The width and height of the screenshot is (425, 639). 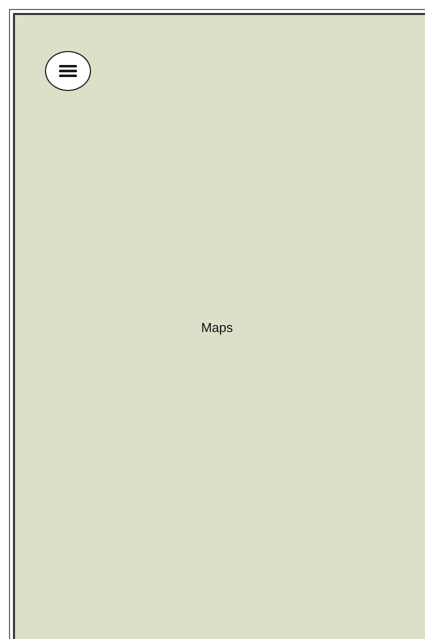 What do you see at coordinates (217, 328) in the screenshot?
I see `map-label: Maps` at bounding box center [217, 328].